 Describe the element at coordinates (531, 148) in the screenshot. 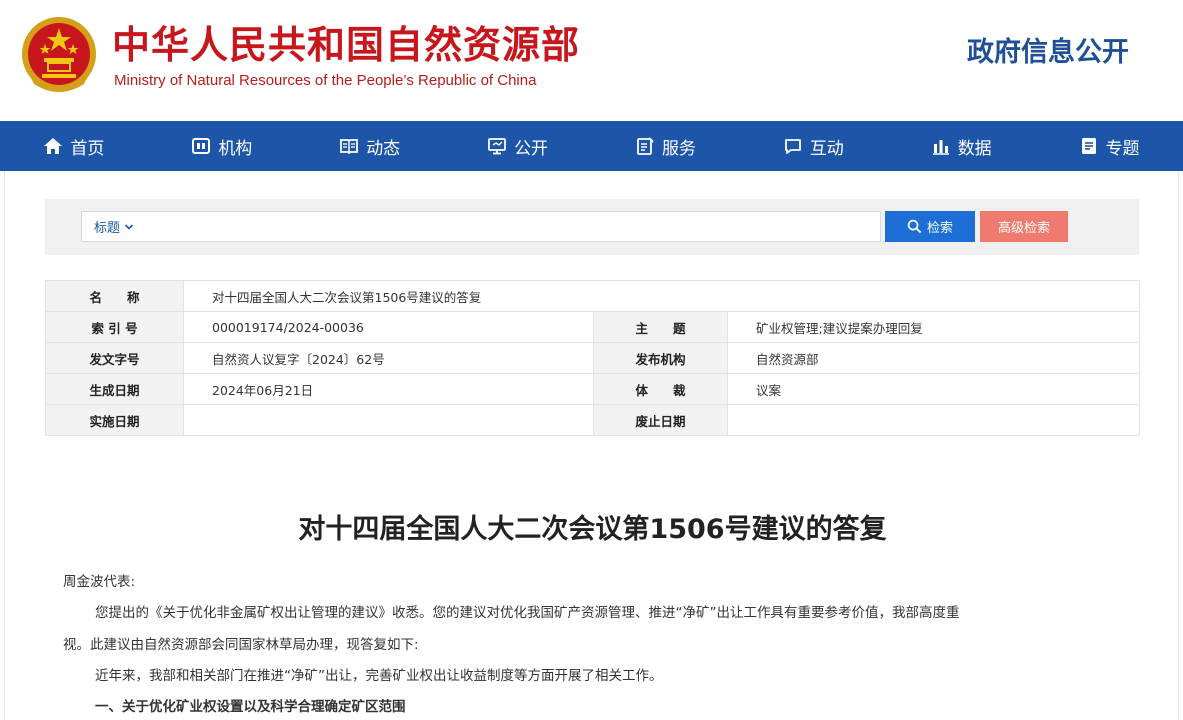

I see `nav-label: 公开` at that location.